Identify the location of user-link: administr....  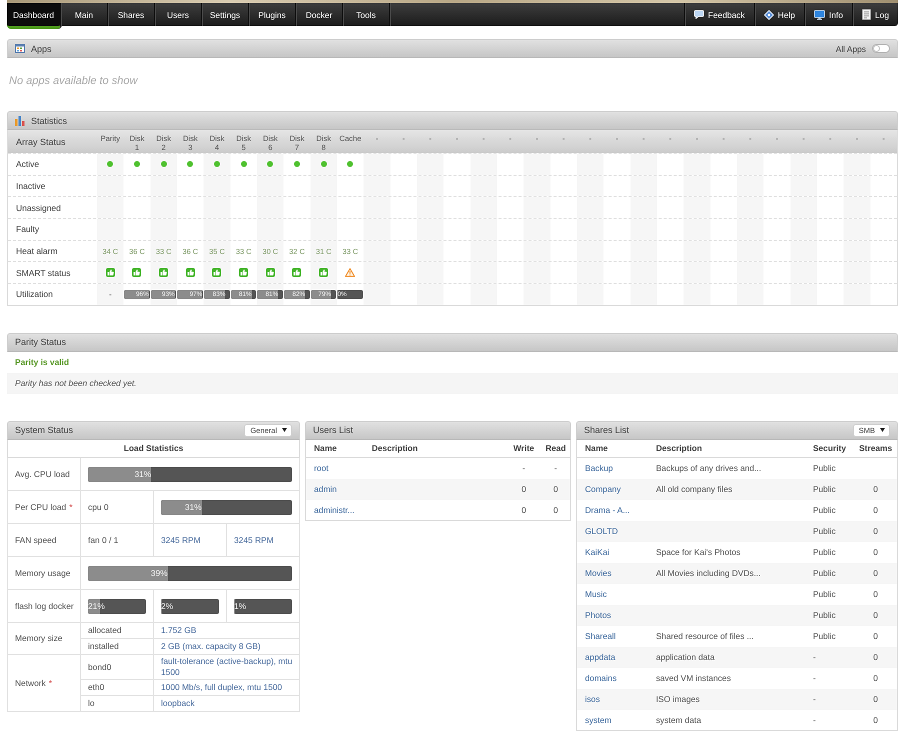
(334, 509).